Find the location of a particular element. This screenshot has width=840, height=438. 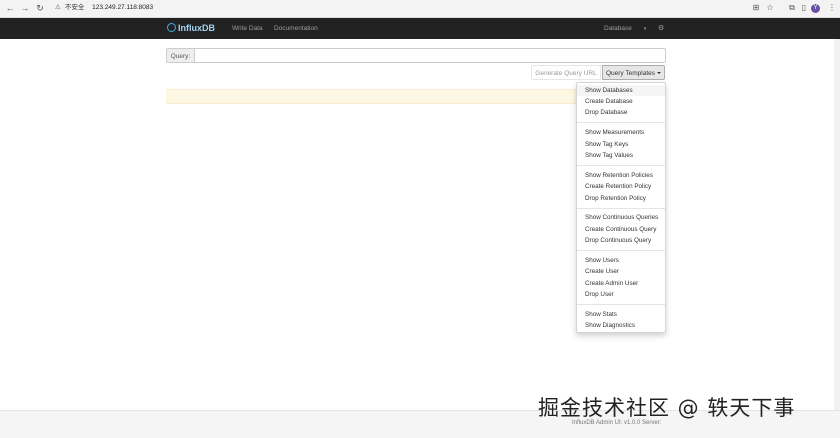

url-text: 123.249.27.118:8083 is located at coordinates (123, 7).